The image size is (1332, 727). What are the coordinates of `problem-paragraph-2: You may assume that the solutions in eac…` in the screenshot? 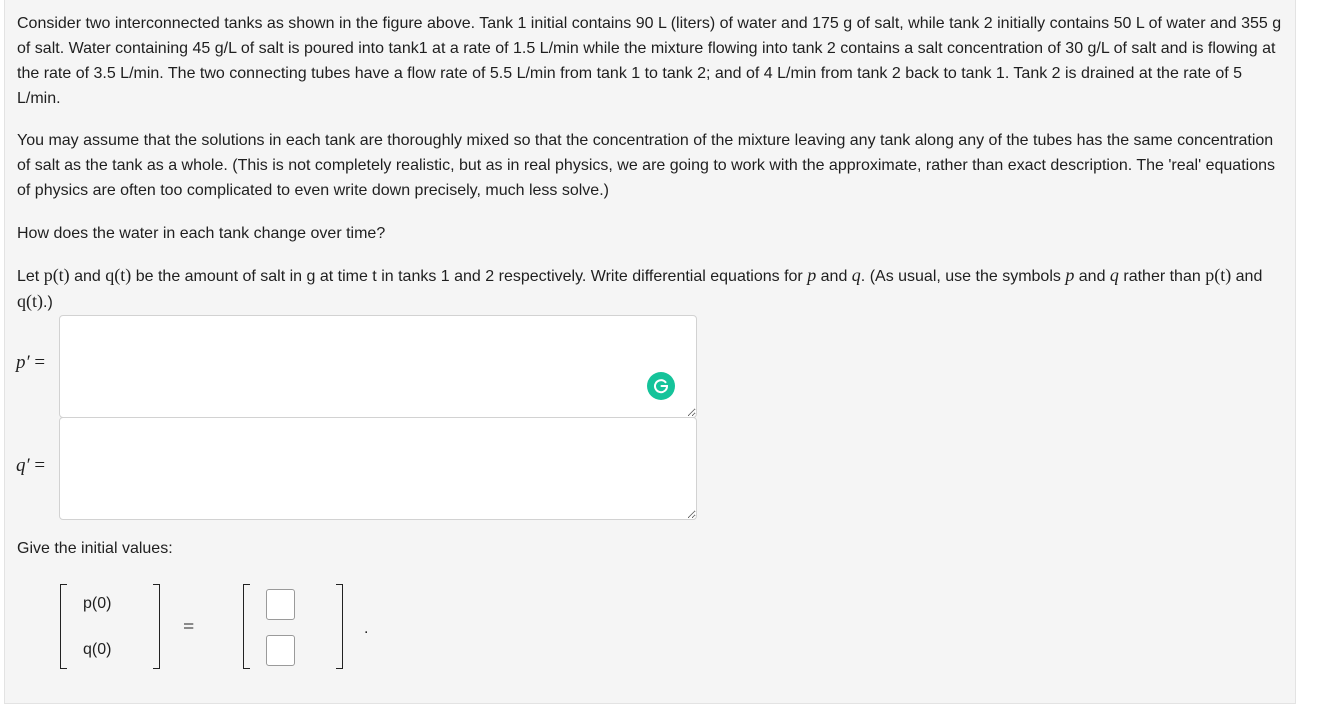 It's located at (646, 165).